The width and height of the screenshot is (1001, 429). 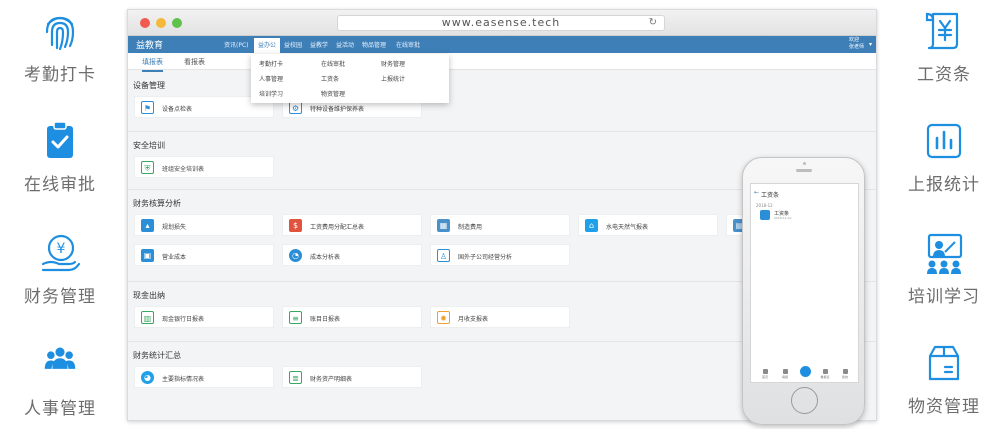 What do you see at coordinates (352, 255) in the screenshot?
I see `report-card: ◔ 成本分析表` at bounding box center [352, 255].